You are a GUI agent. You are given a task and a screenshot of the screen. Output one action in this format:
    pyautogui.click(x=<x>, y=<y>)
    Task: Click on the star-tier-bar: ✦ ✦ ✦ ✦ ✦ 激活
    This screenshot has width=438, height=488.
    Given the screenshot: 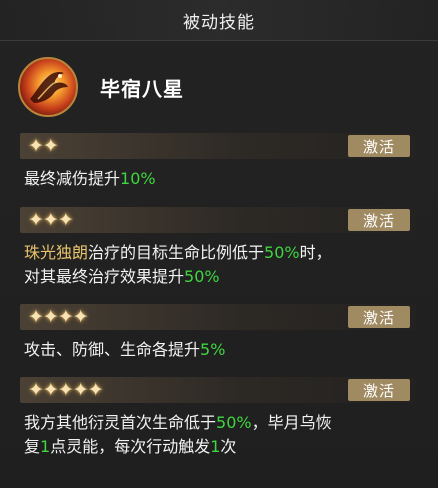 What is the action you would take?
    pyautogui.click(x=218, y=390)
    